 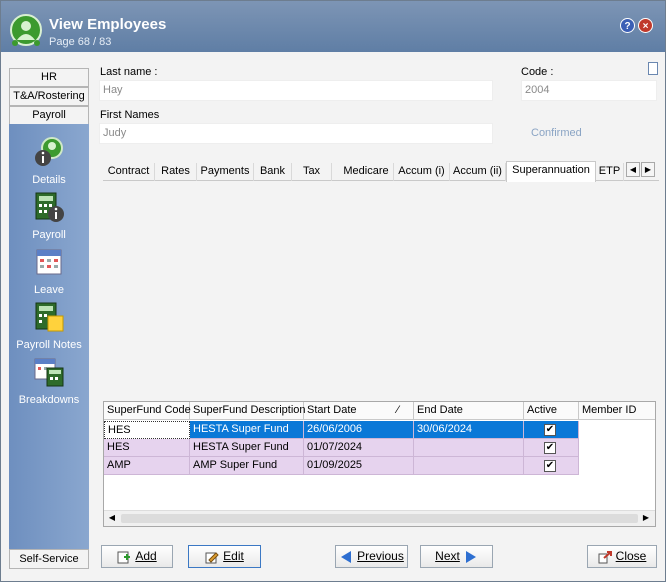 I want to click on help-icon: ?, so click(x=627, y=25).